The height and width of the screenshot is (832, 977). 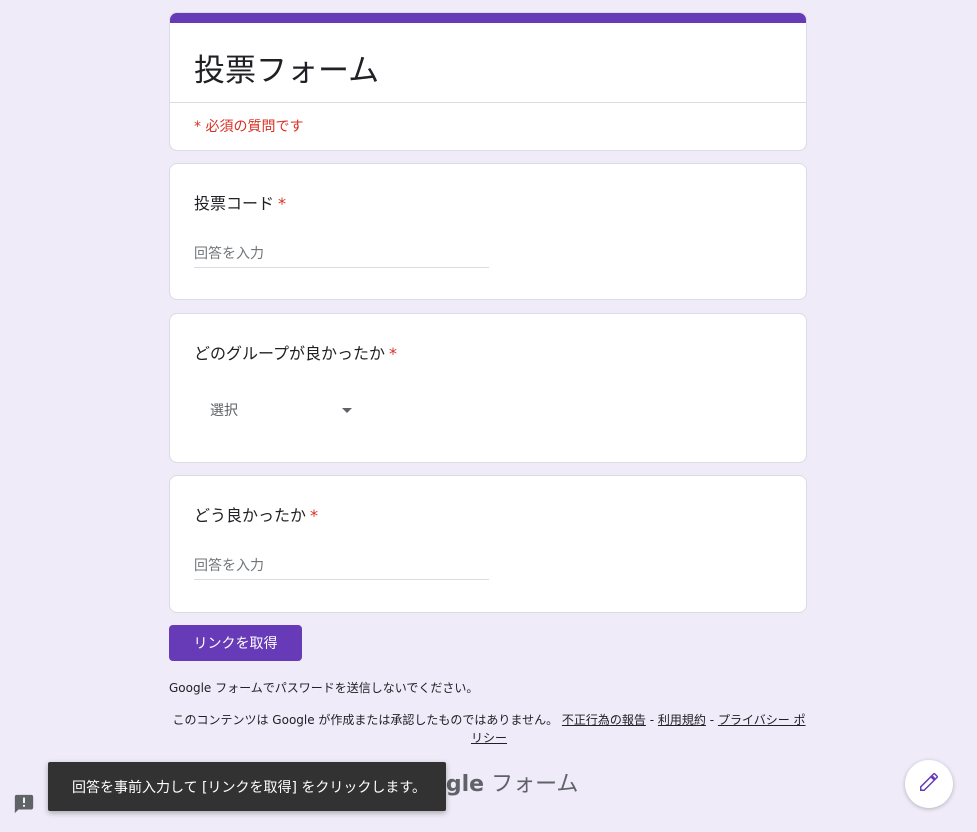 What do you see at coordinates (24, 804) in the screenshot?
I see `report-feedback-icon` at bounding box center [24, 804].